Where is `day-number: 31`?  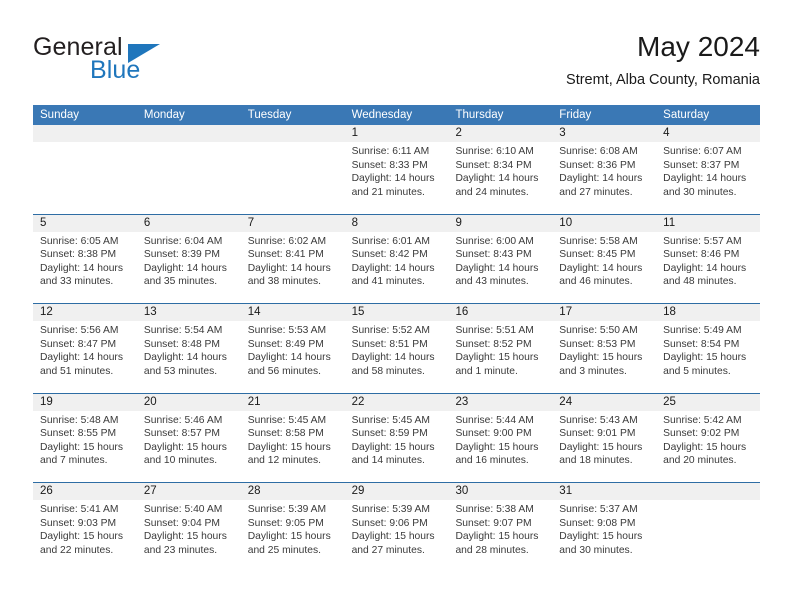
day-number: 31 is located at coordinates (604, 491).